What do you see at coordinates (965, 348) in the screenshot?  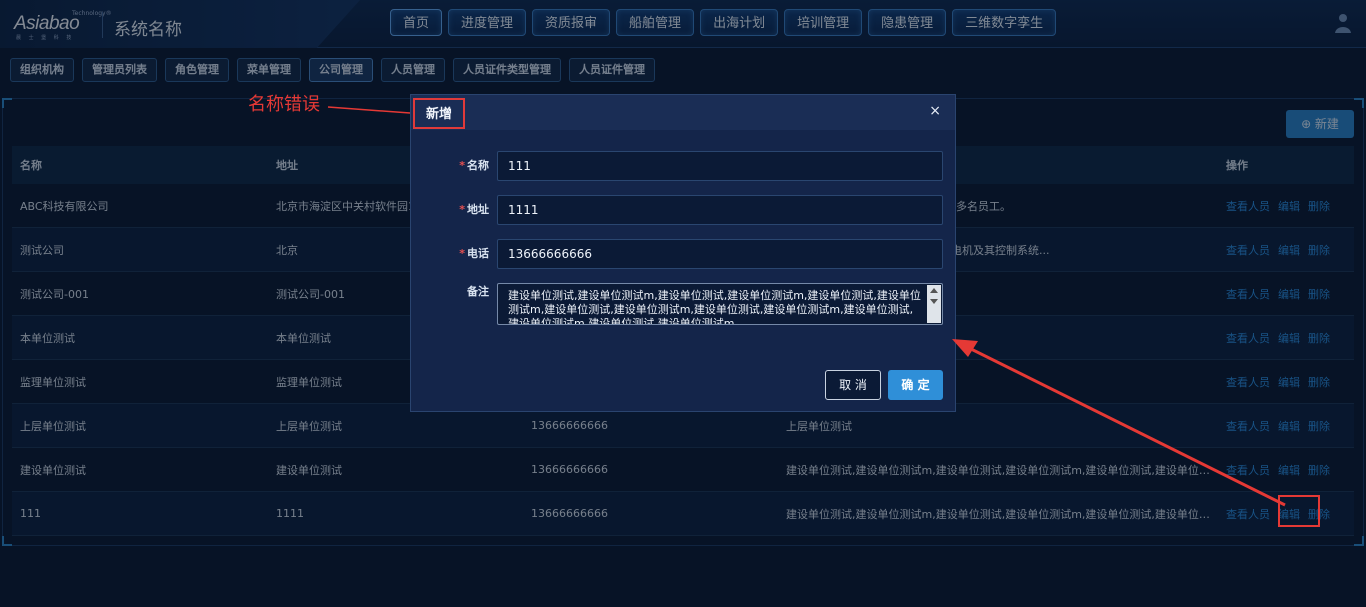 I see `annotation-arrow-head` at bounding box center [965, 348].